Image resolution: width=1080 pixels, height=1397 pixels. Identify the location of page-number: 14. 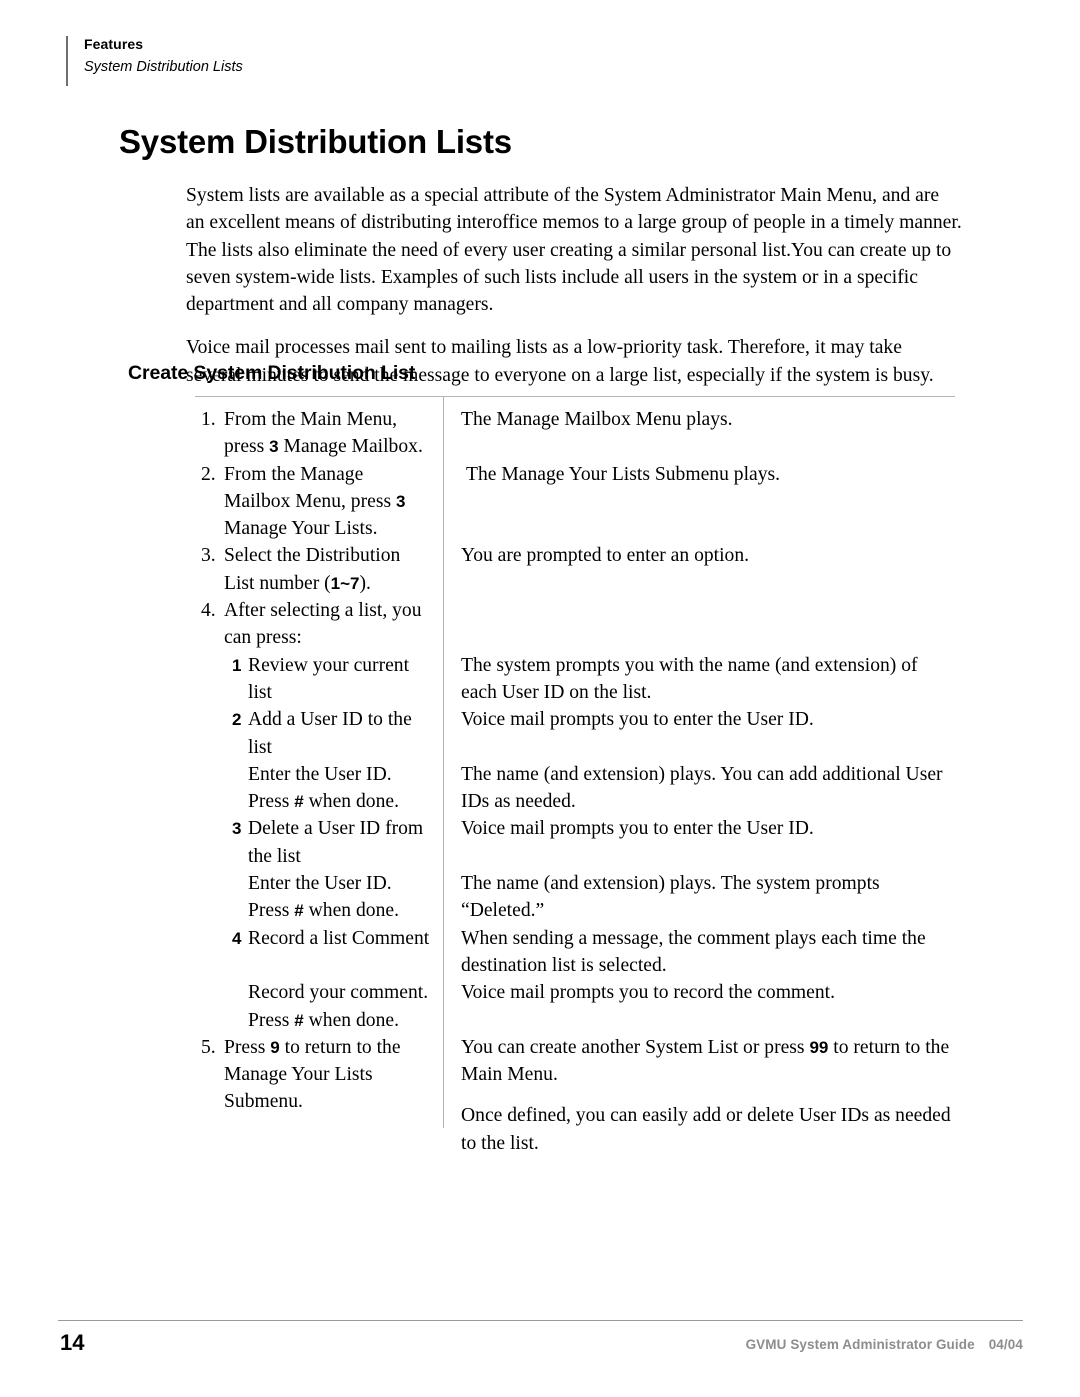
(72, 1342).